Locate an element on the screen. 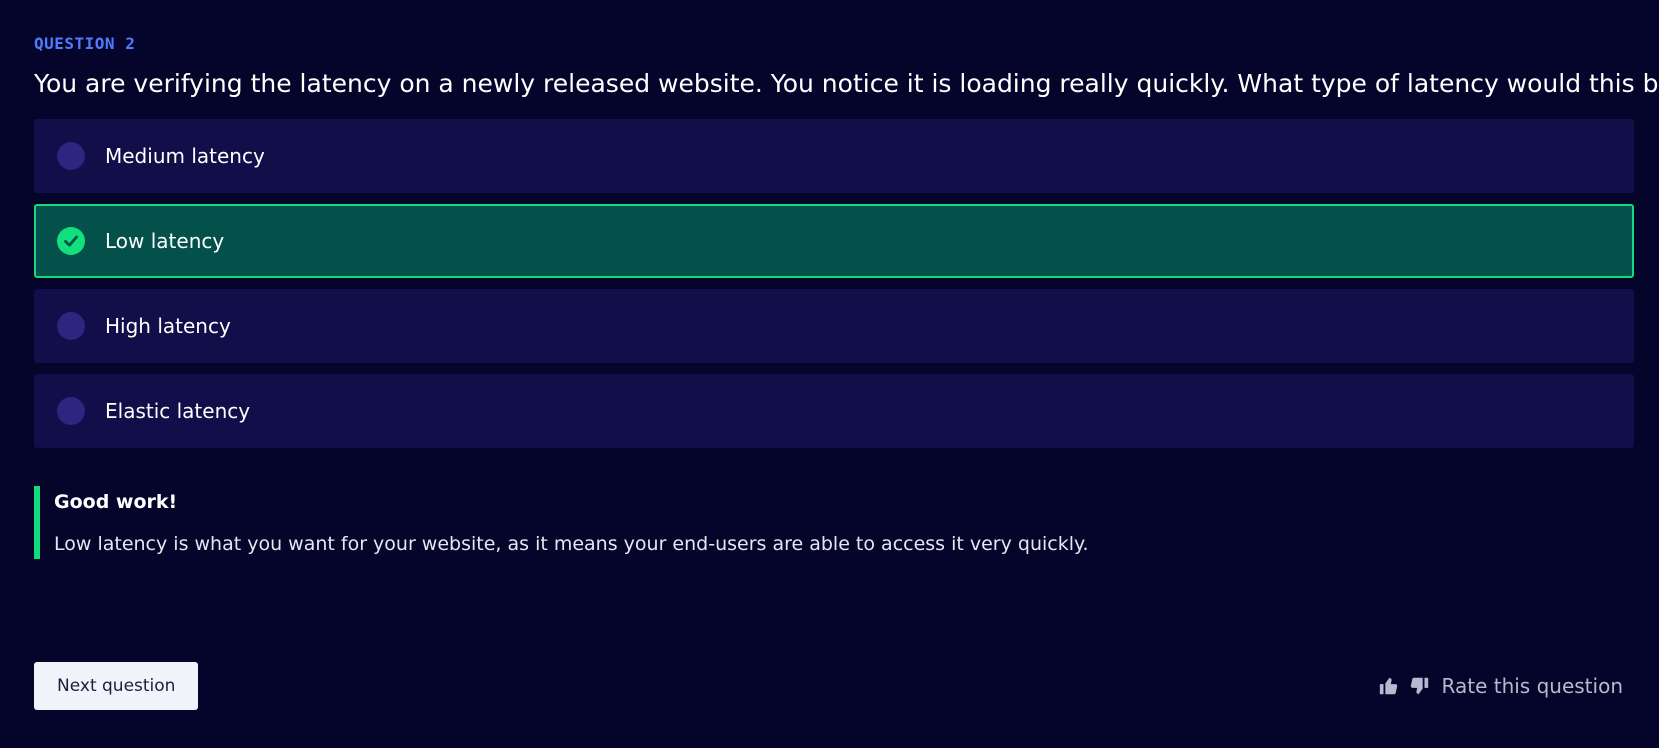 This screenshot has width=1659, height=748. option-low-latency: Low latency is located at coordinates (834, 241).